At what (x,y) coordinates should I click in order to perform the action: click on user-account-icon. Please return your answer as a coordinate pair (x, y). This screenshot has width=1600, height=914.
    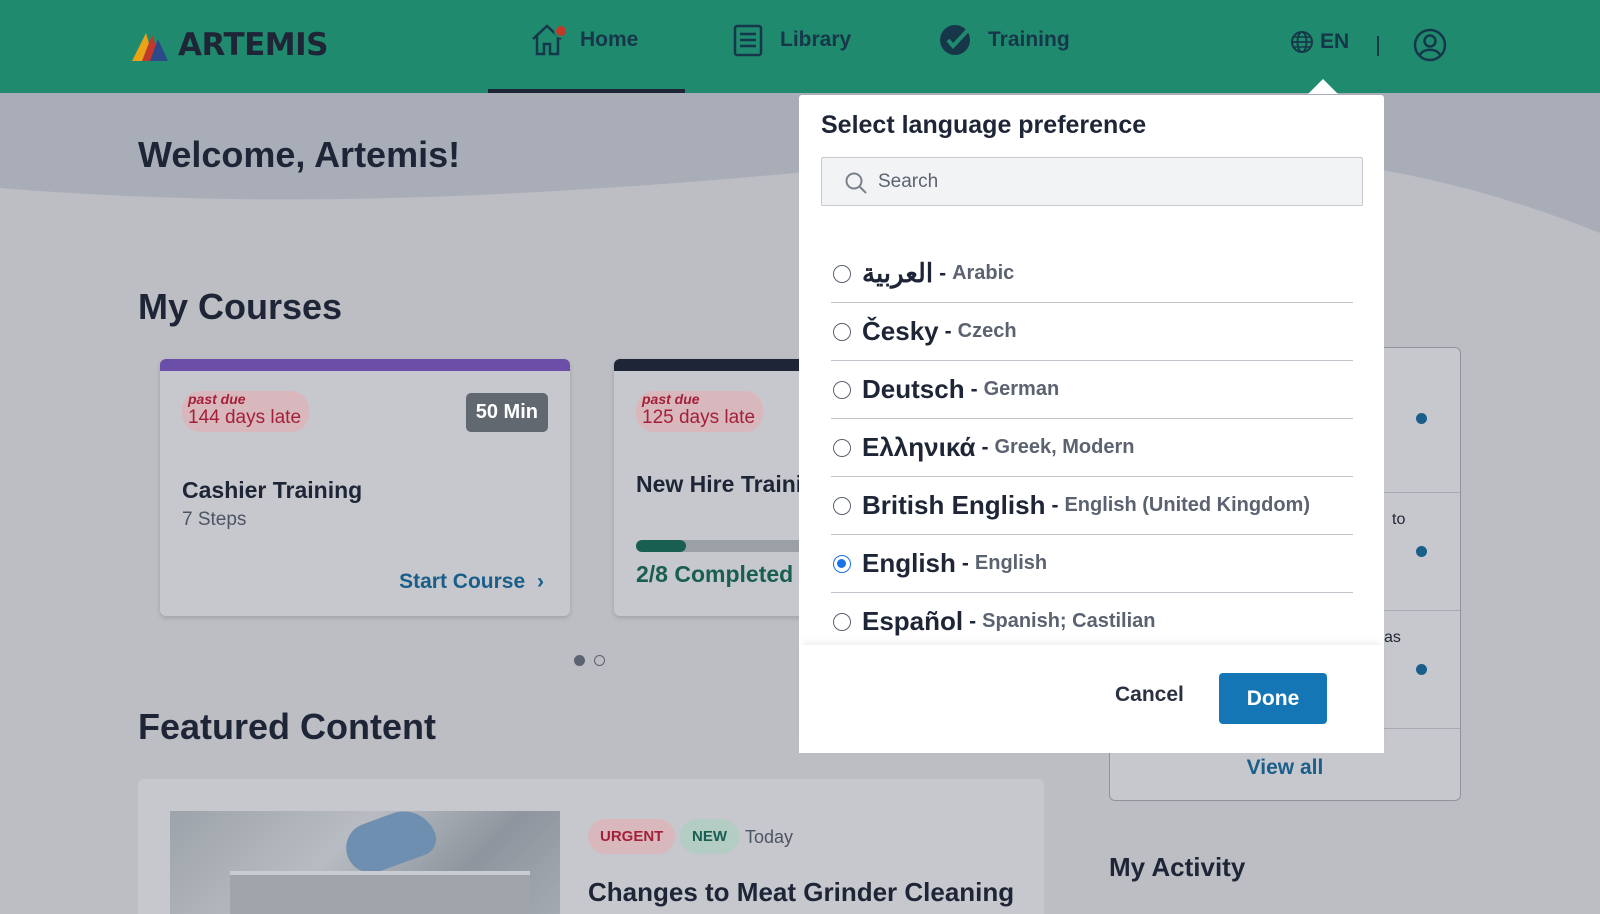
    Looking at the image, I should click on (1430, 45).